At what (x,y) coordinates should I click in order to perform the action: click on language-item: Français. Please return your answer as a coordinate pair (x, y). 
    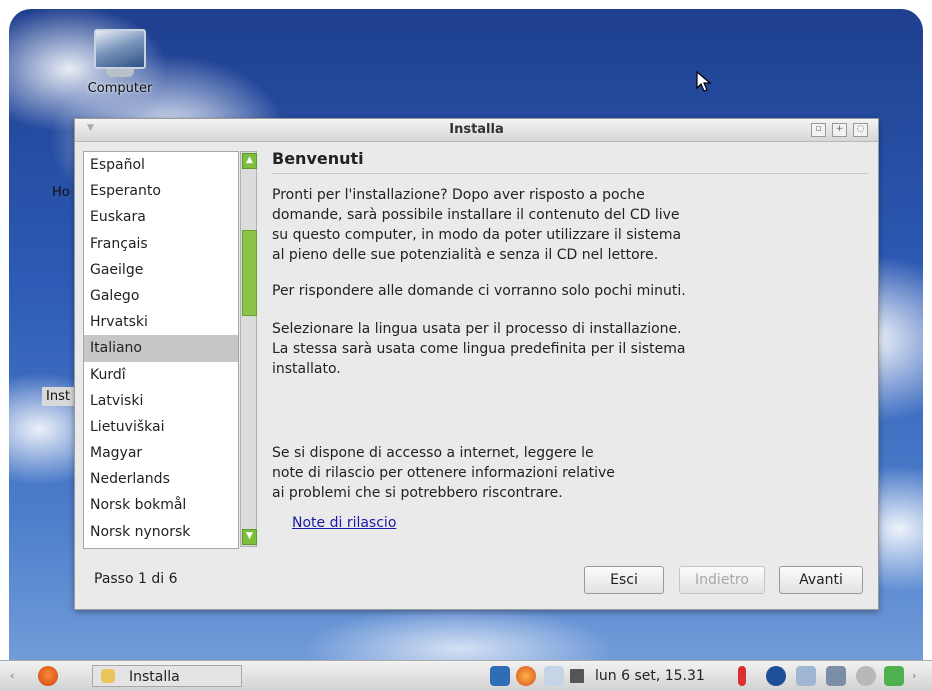
    Looking at the image, I should click on (161, 244).